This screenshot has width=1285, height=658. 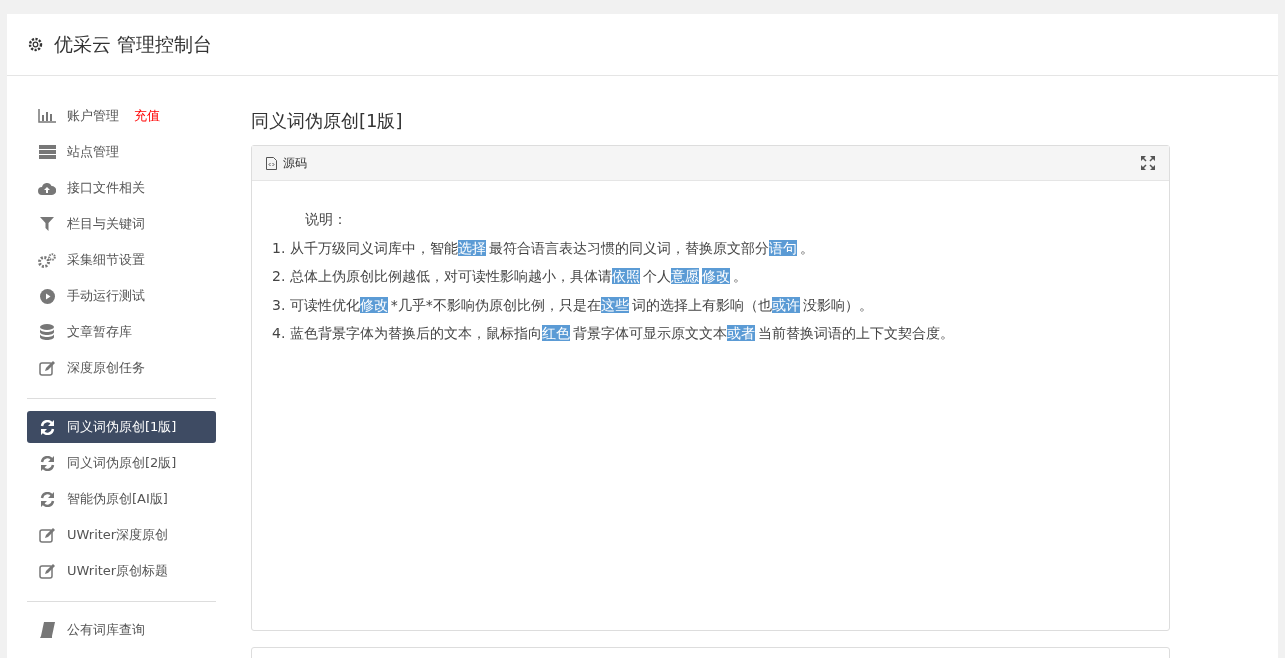 I want to click on sidebar-item: 采集细节设置, so click(x=121, y=260).